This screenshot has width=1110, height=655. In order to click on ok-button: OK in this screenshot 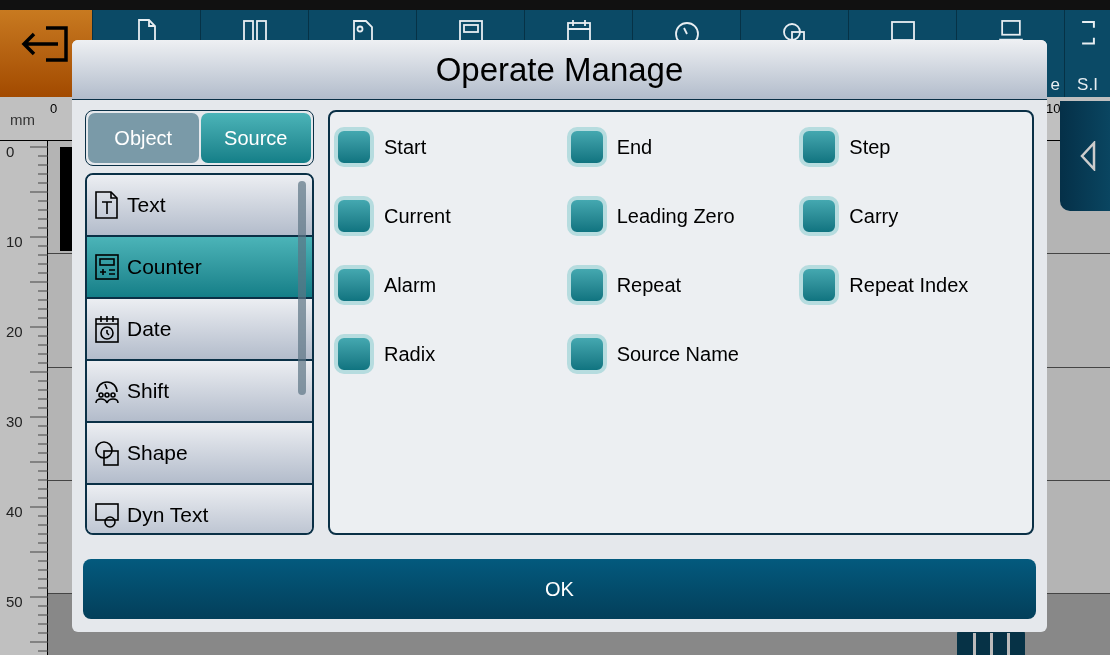, I will do `click(559, 589)`.